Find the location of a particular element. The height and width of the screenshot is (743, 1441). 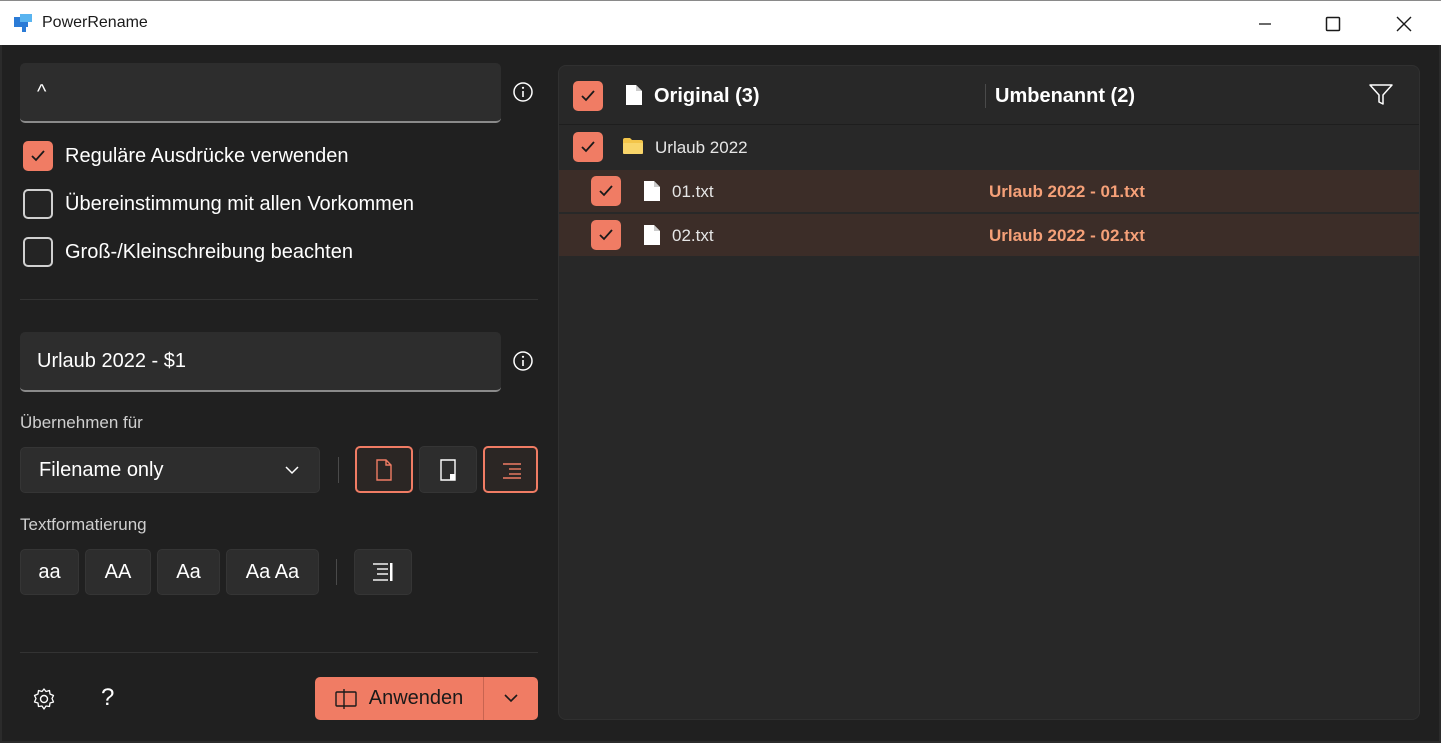

text-format-label: Textformatierung is located at coordinates (83, 524).